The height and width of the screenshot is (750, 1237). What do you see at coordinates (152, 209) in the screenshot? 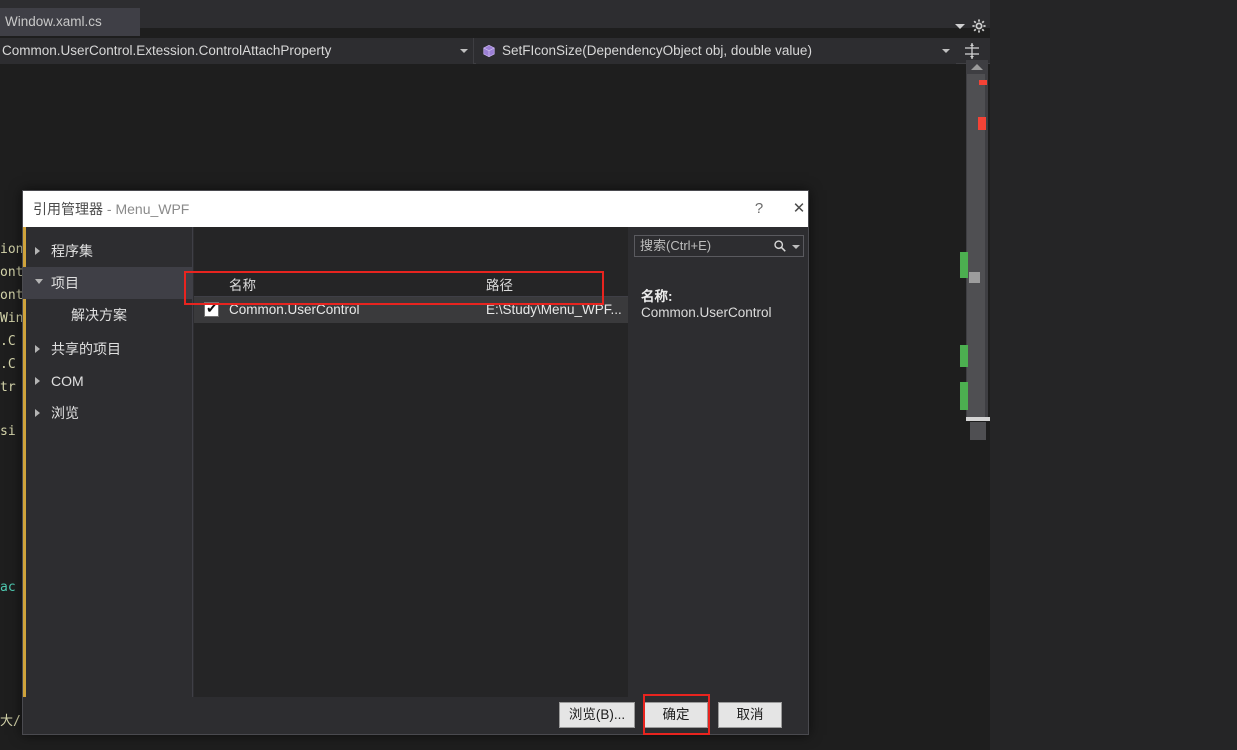
I see `dialog-title-project: Menu_WPF` at bounding box center [152, 209].